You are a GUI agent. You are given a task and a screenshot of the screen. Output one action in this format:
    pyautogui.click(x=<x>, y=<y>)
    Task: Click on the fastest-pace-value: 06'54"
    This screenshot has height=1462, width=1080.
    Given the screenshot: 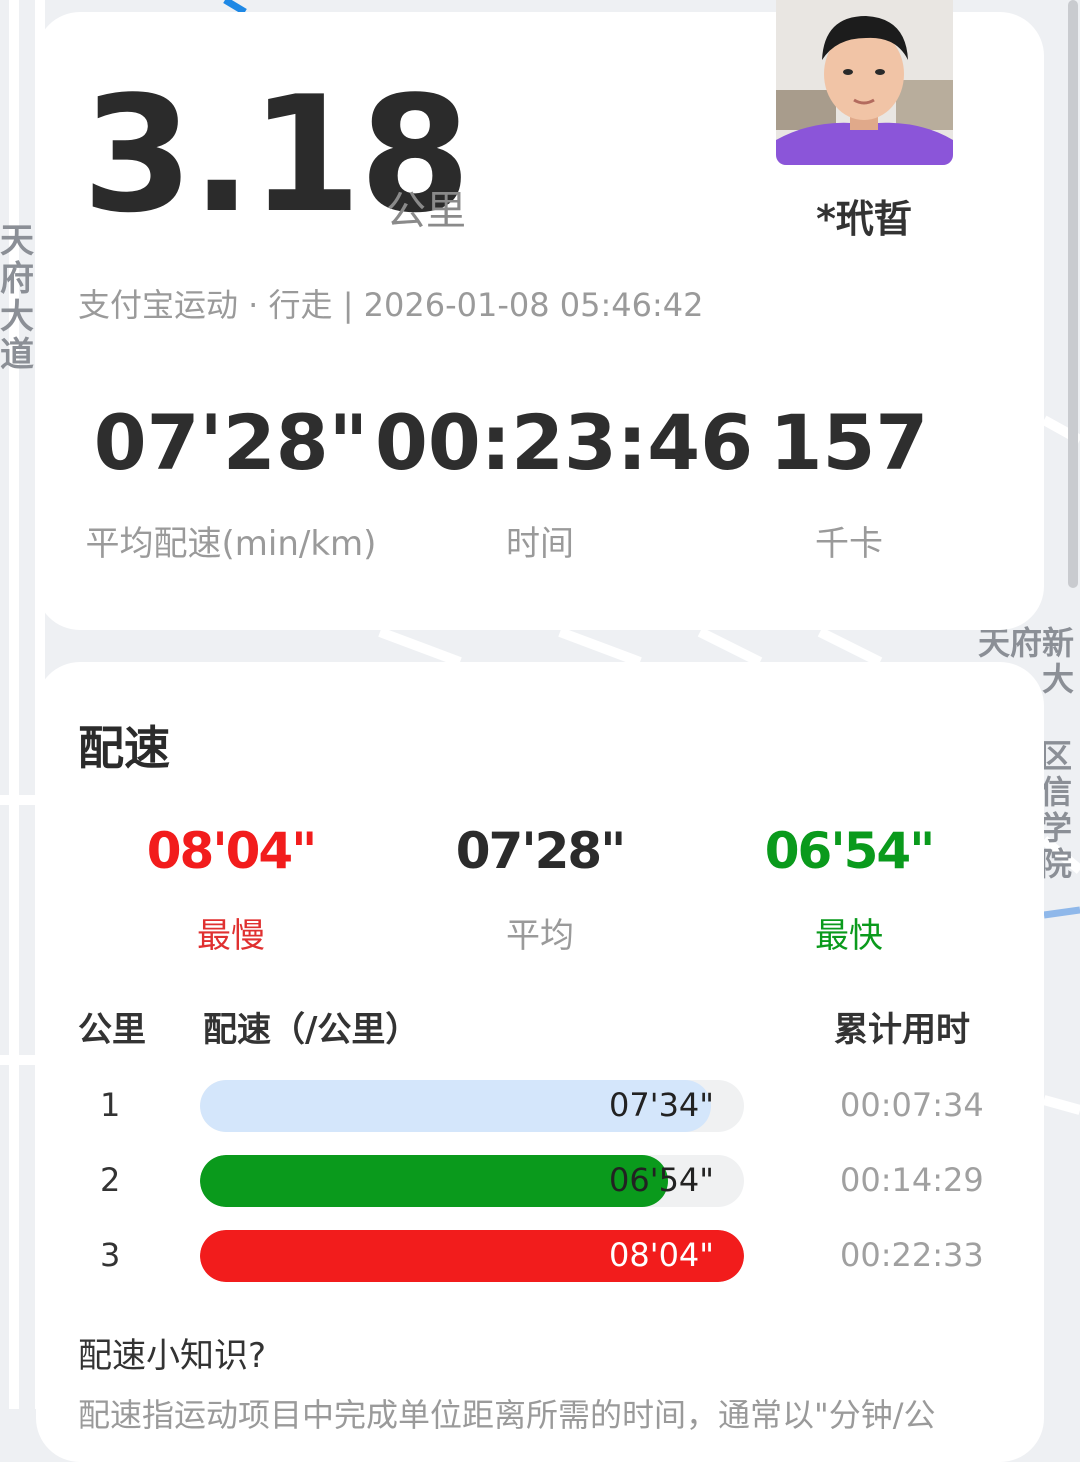 What is the action you would take?
    pyautogui.click(x=850, y=851)
    